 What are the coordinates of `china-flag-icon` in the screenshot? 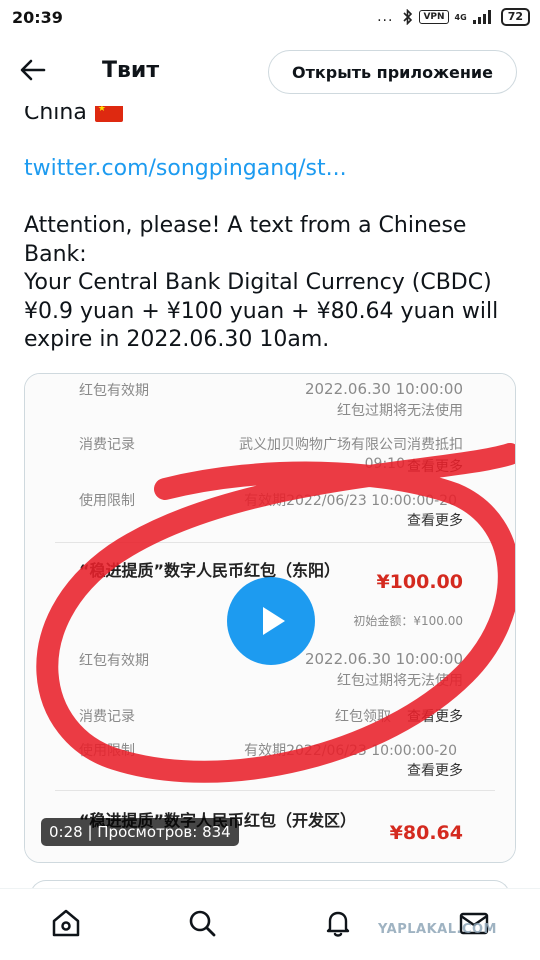 It's located at (108, 112).